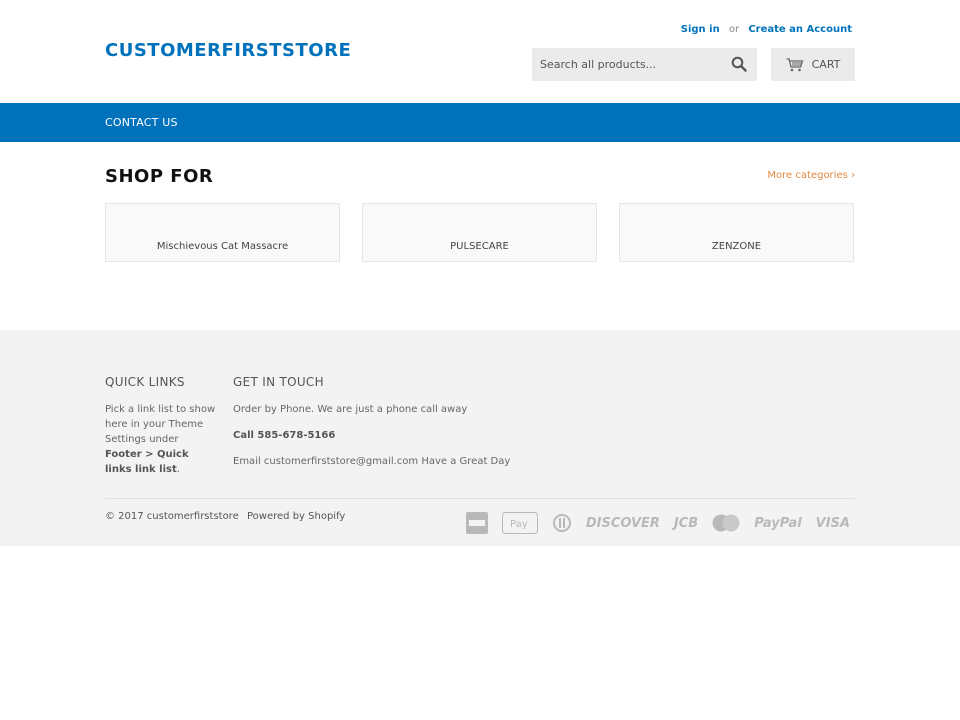 The height and width of the screenshot is (720, 960). I want to click on create-account-link: Create an Account, so click(800, 29).